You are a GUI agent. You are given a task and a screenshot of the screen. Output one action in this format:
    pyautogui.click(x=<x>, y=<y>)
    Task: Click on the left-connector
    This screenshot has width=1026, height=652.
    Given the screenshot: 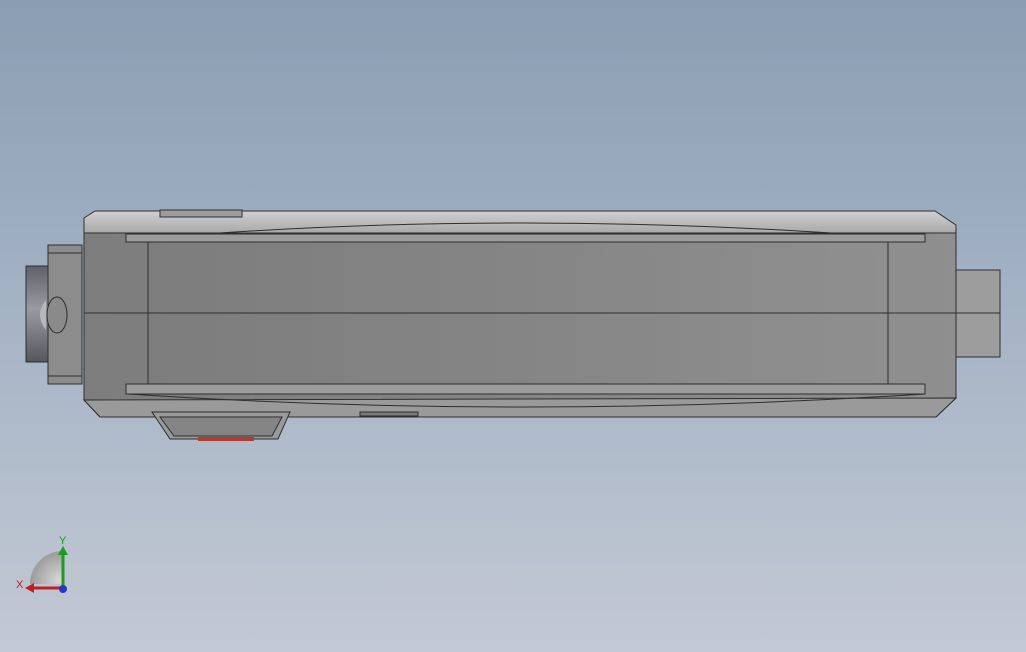 What is the action you would take?
    pyautogui.click(x=54, y=314)
    